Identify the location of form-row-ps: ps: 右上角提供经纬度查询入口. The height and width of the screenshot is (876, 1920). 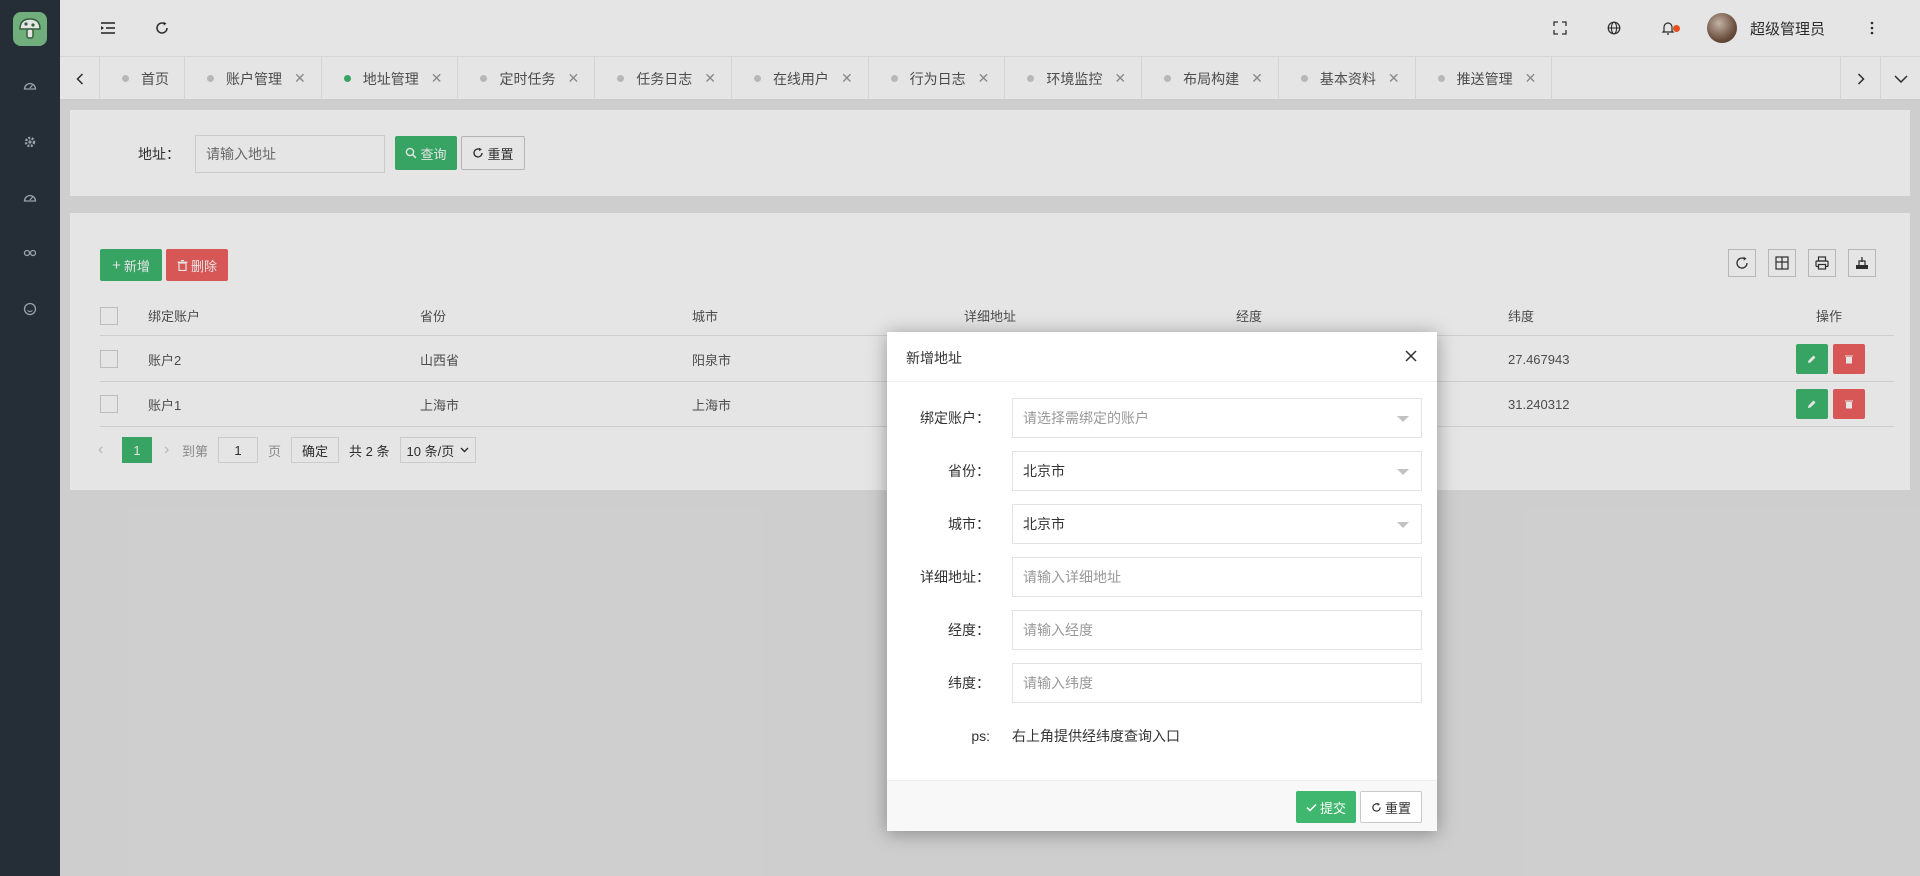
(1162, 736).